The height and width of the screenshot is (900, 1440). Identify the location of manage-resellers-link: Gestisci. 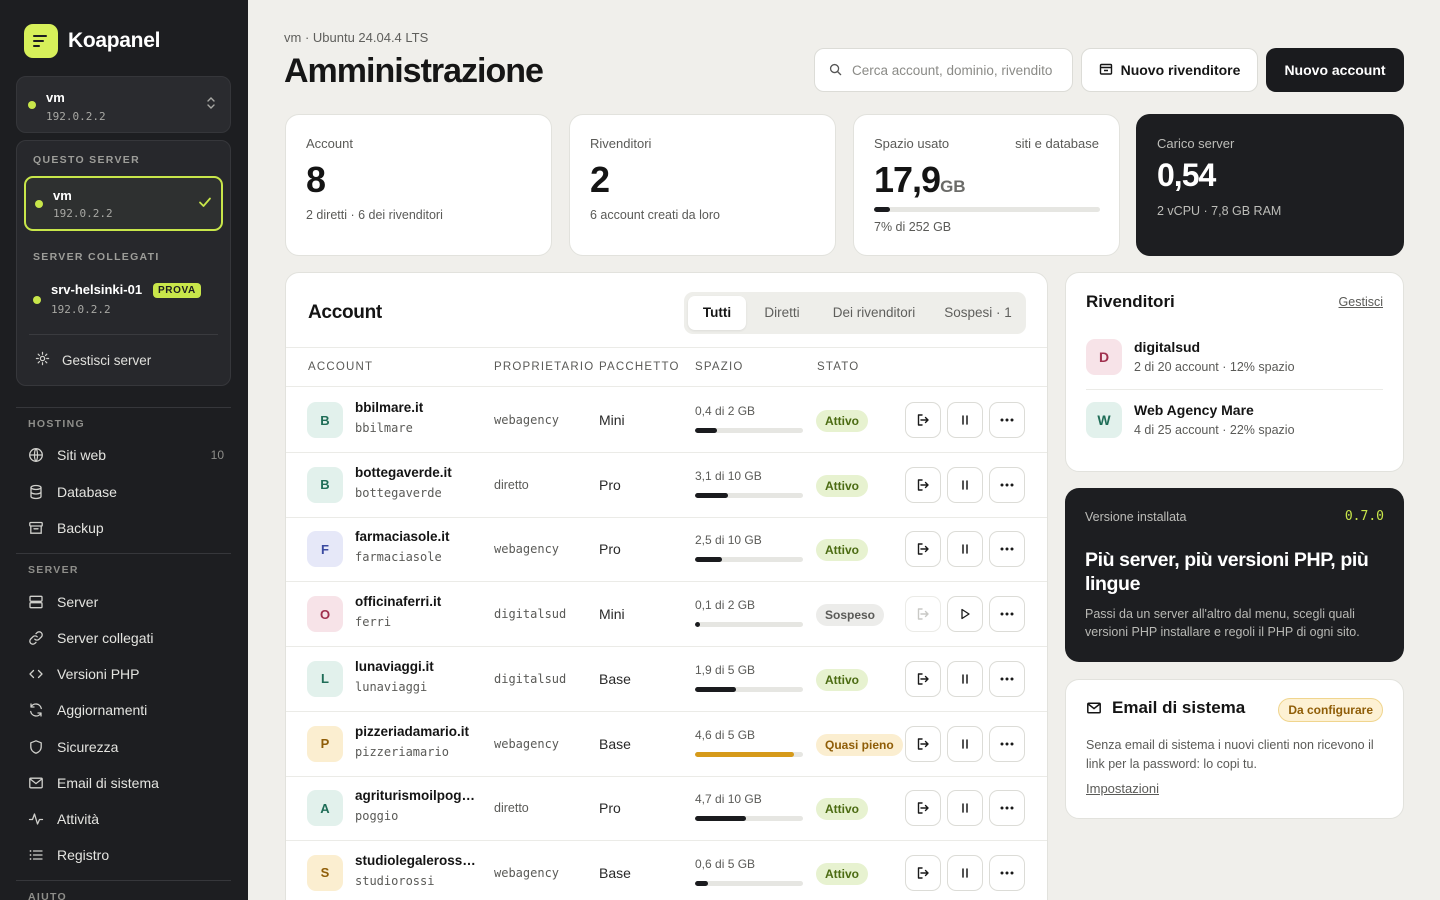
(1361, 302).